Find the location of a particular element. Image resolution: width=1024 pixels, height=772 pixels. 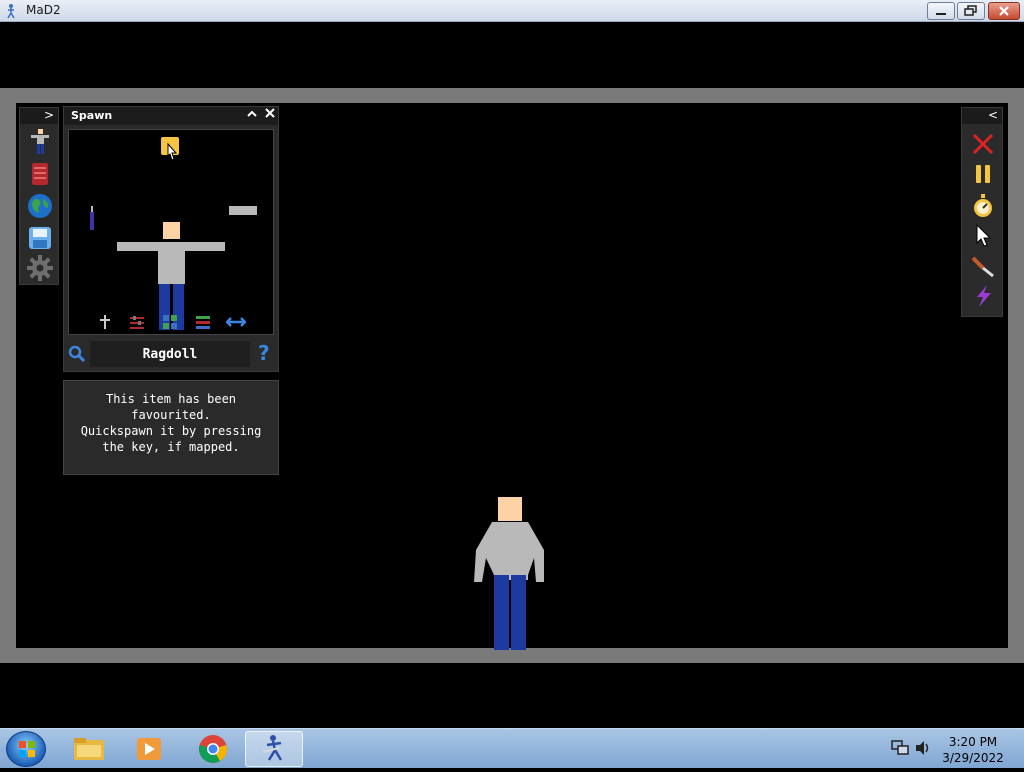

windows-logo-icon is located at coordinates (27, 749).